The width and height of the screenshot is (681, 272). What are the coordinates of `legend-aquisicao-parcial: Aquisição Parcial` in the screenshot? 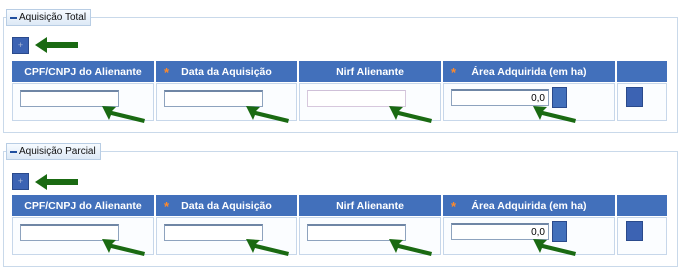 It's located at (53, 151).